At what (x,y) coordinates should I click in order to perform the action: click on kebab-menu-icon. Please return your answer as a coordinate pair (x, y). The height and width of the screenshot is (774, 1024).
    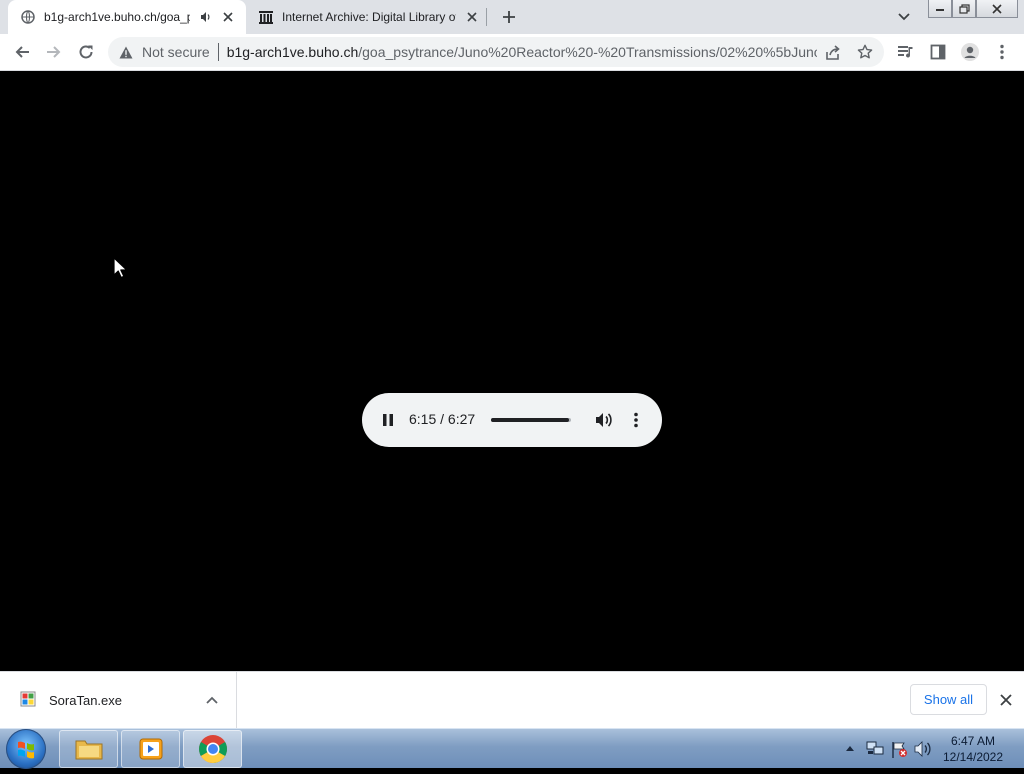
    Looking at the image, I should click on (1002, 52).